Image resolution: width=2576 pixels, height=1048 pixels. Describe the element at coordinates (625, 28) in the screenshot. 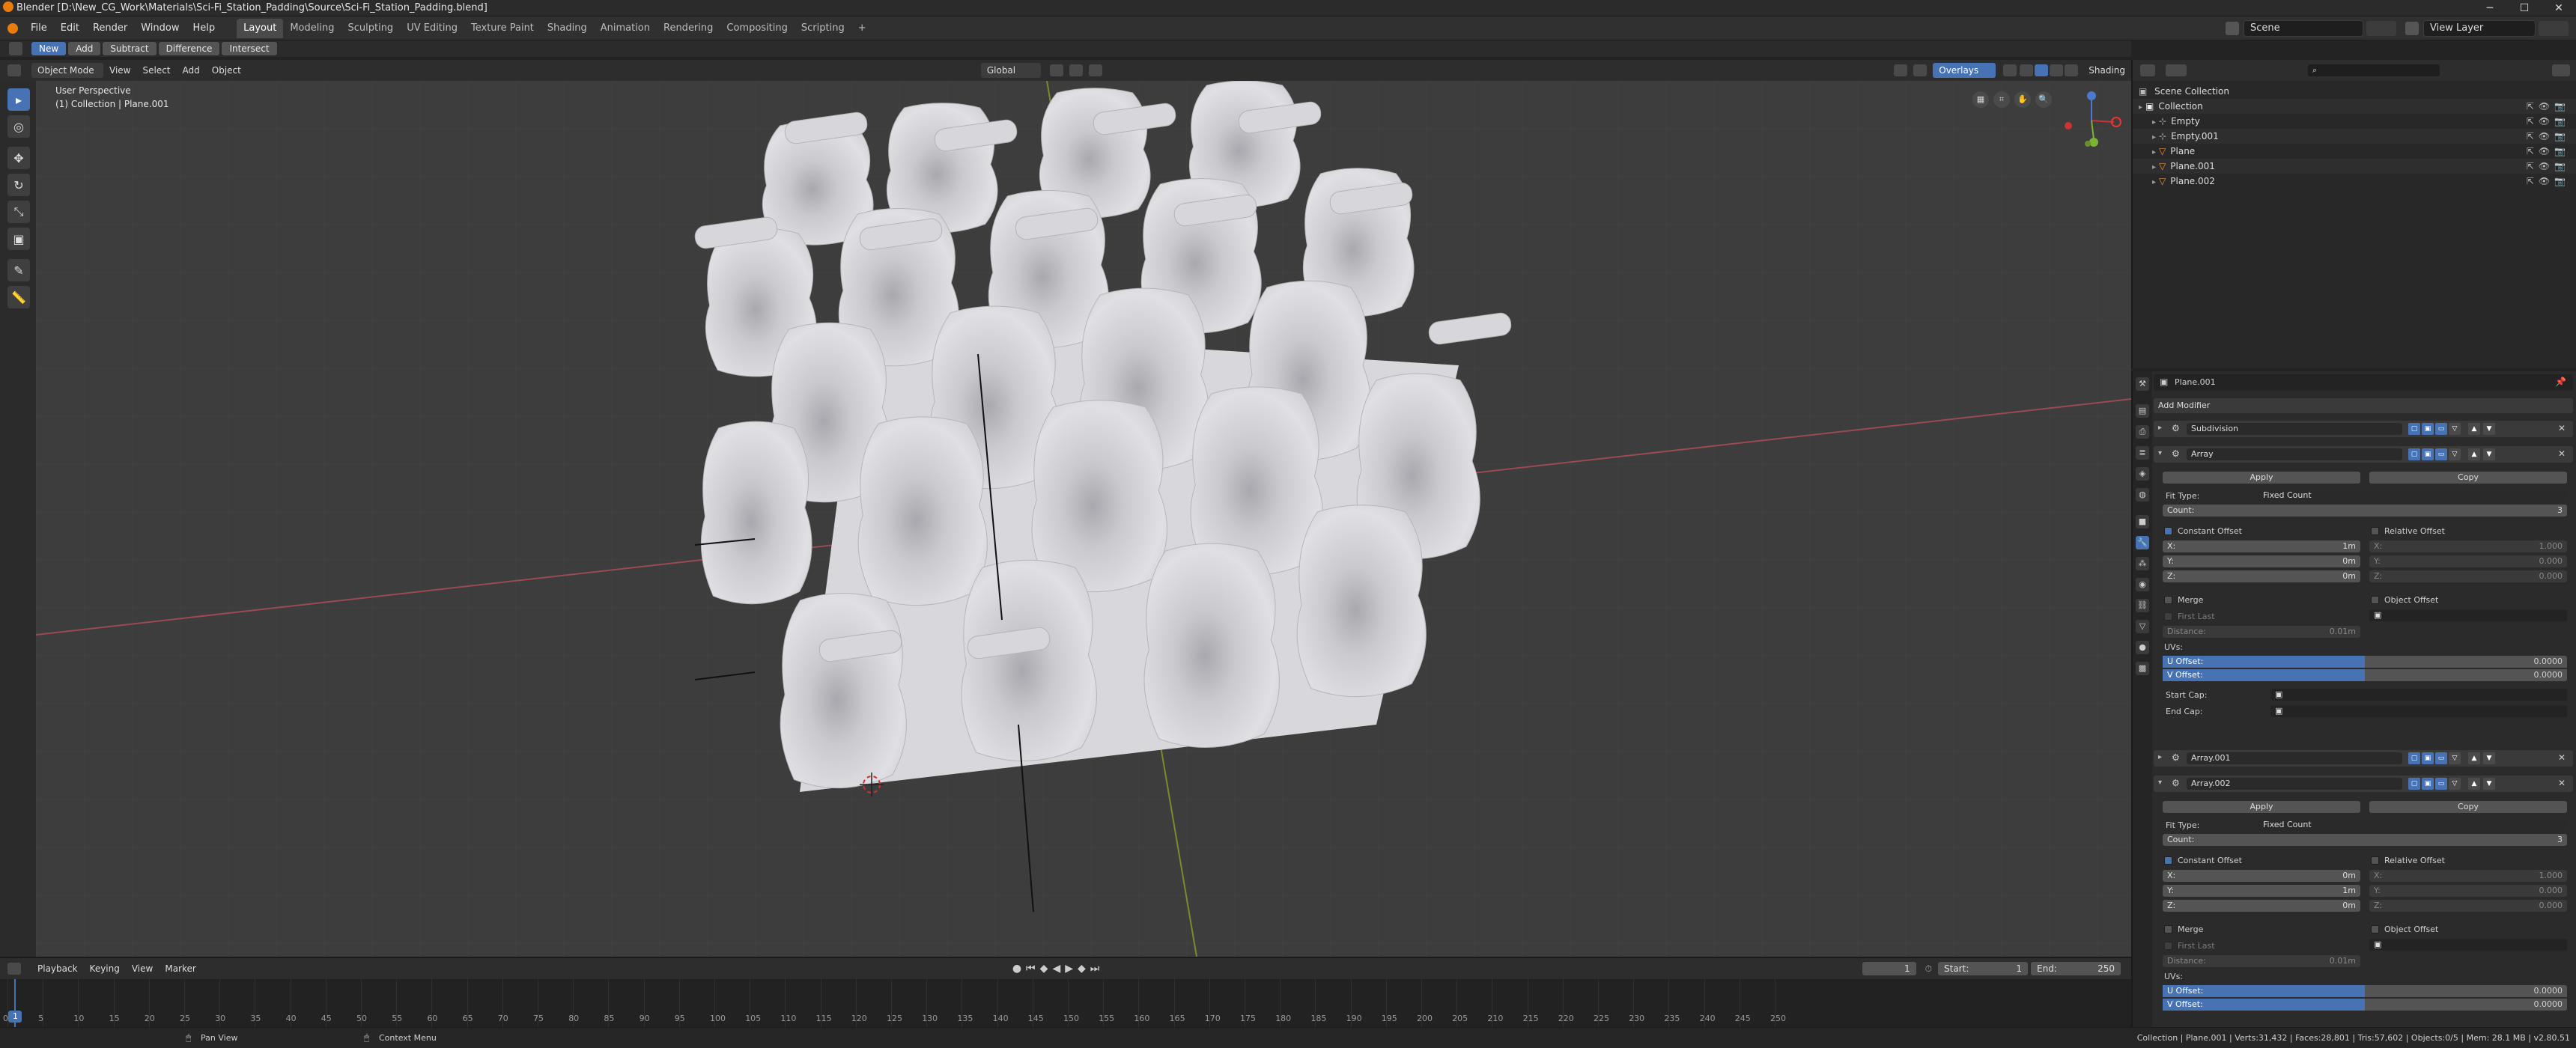

I see `tab-animation: Animation` at that location.